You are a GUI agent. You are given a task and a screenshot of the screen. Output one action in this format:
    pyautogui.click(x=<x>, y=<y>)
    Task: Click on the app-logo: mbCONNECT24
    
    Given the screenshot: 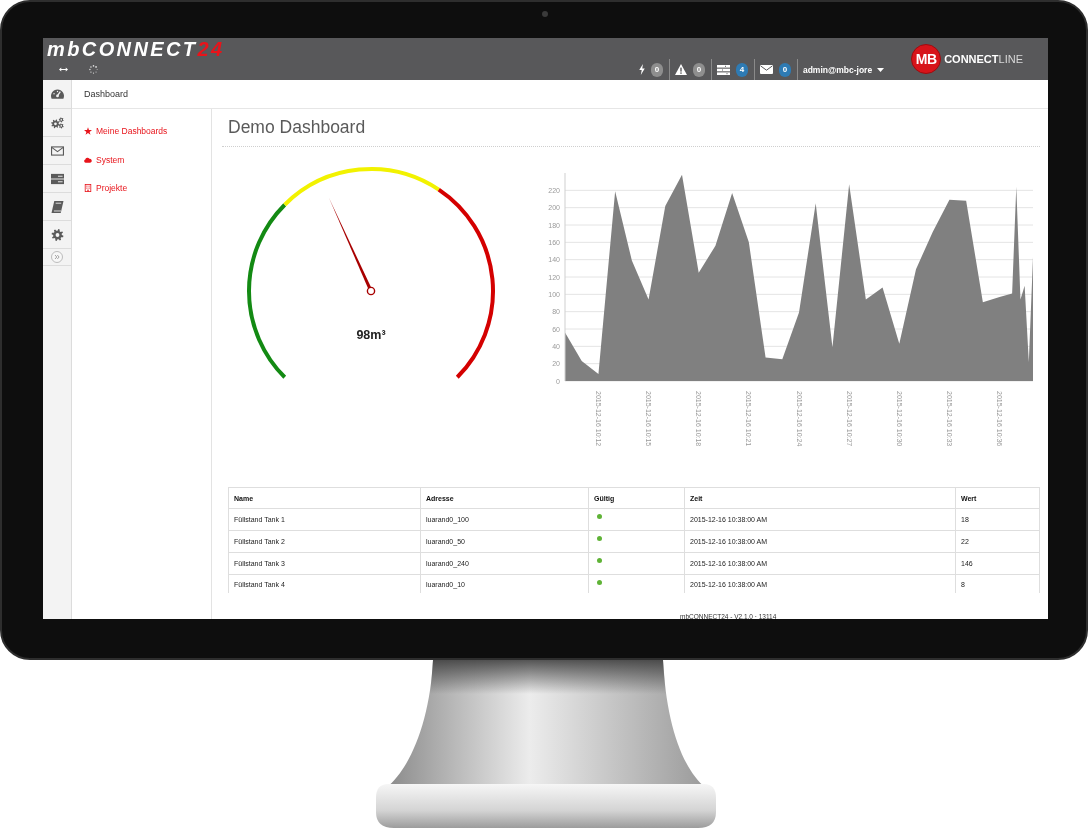 What is the action you would take?
    pyautogui.click(x=136, y=49)
    